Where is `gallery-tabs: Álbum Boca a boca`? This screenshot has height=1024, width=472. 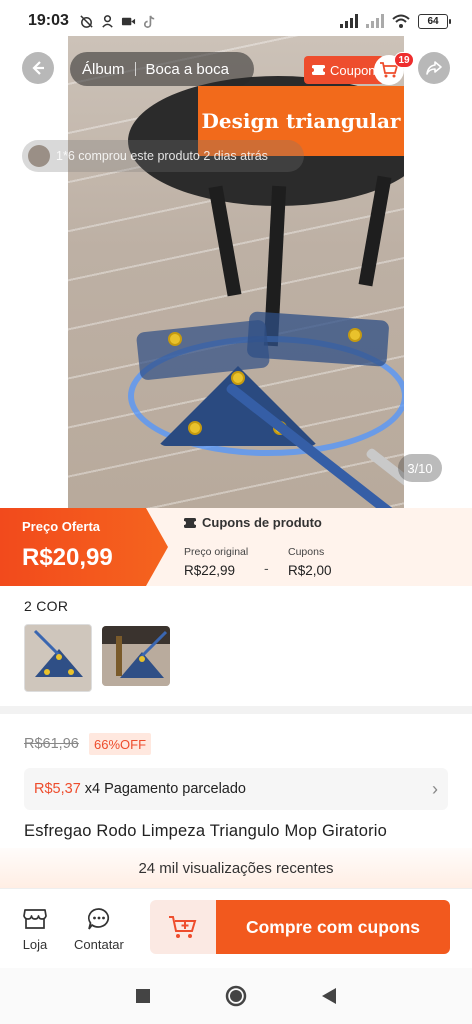
gallery-tabs: Álbum Boca a boca is located at coordinates (162, 69).